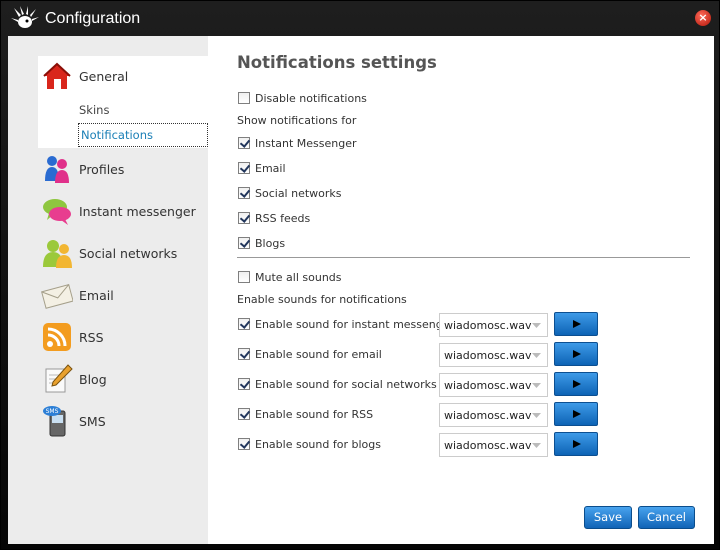 Image resolution: width=720 pixels, height=550 pixels. I want to click on sidebar-item-label: General, so click(104, 76).